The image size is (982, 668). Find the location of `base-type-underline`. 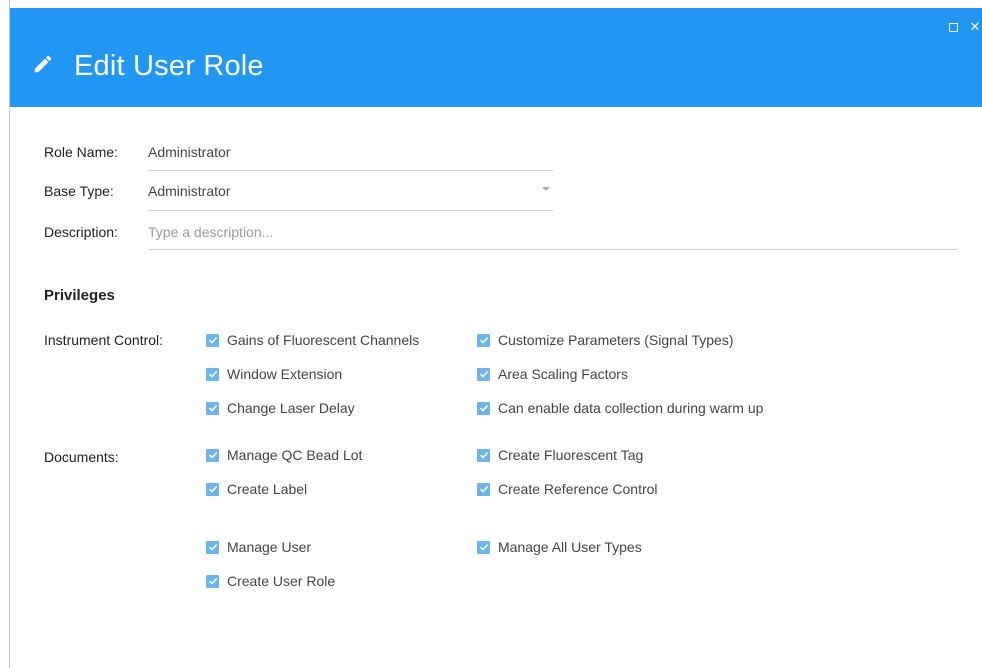

base-type-underline is located at coordinates (350, 210).